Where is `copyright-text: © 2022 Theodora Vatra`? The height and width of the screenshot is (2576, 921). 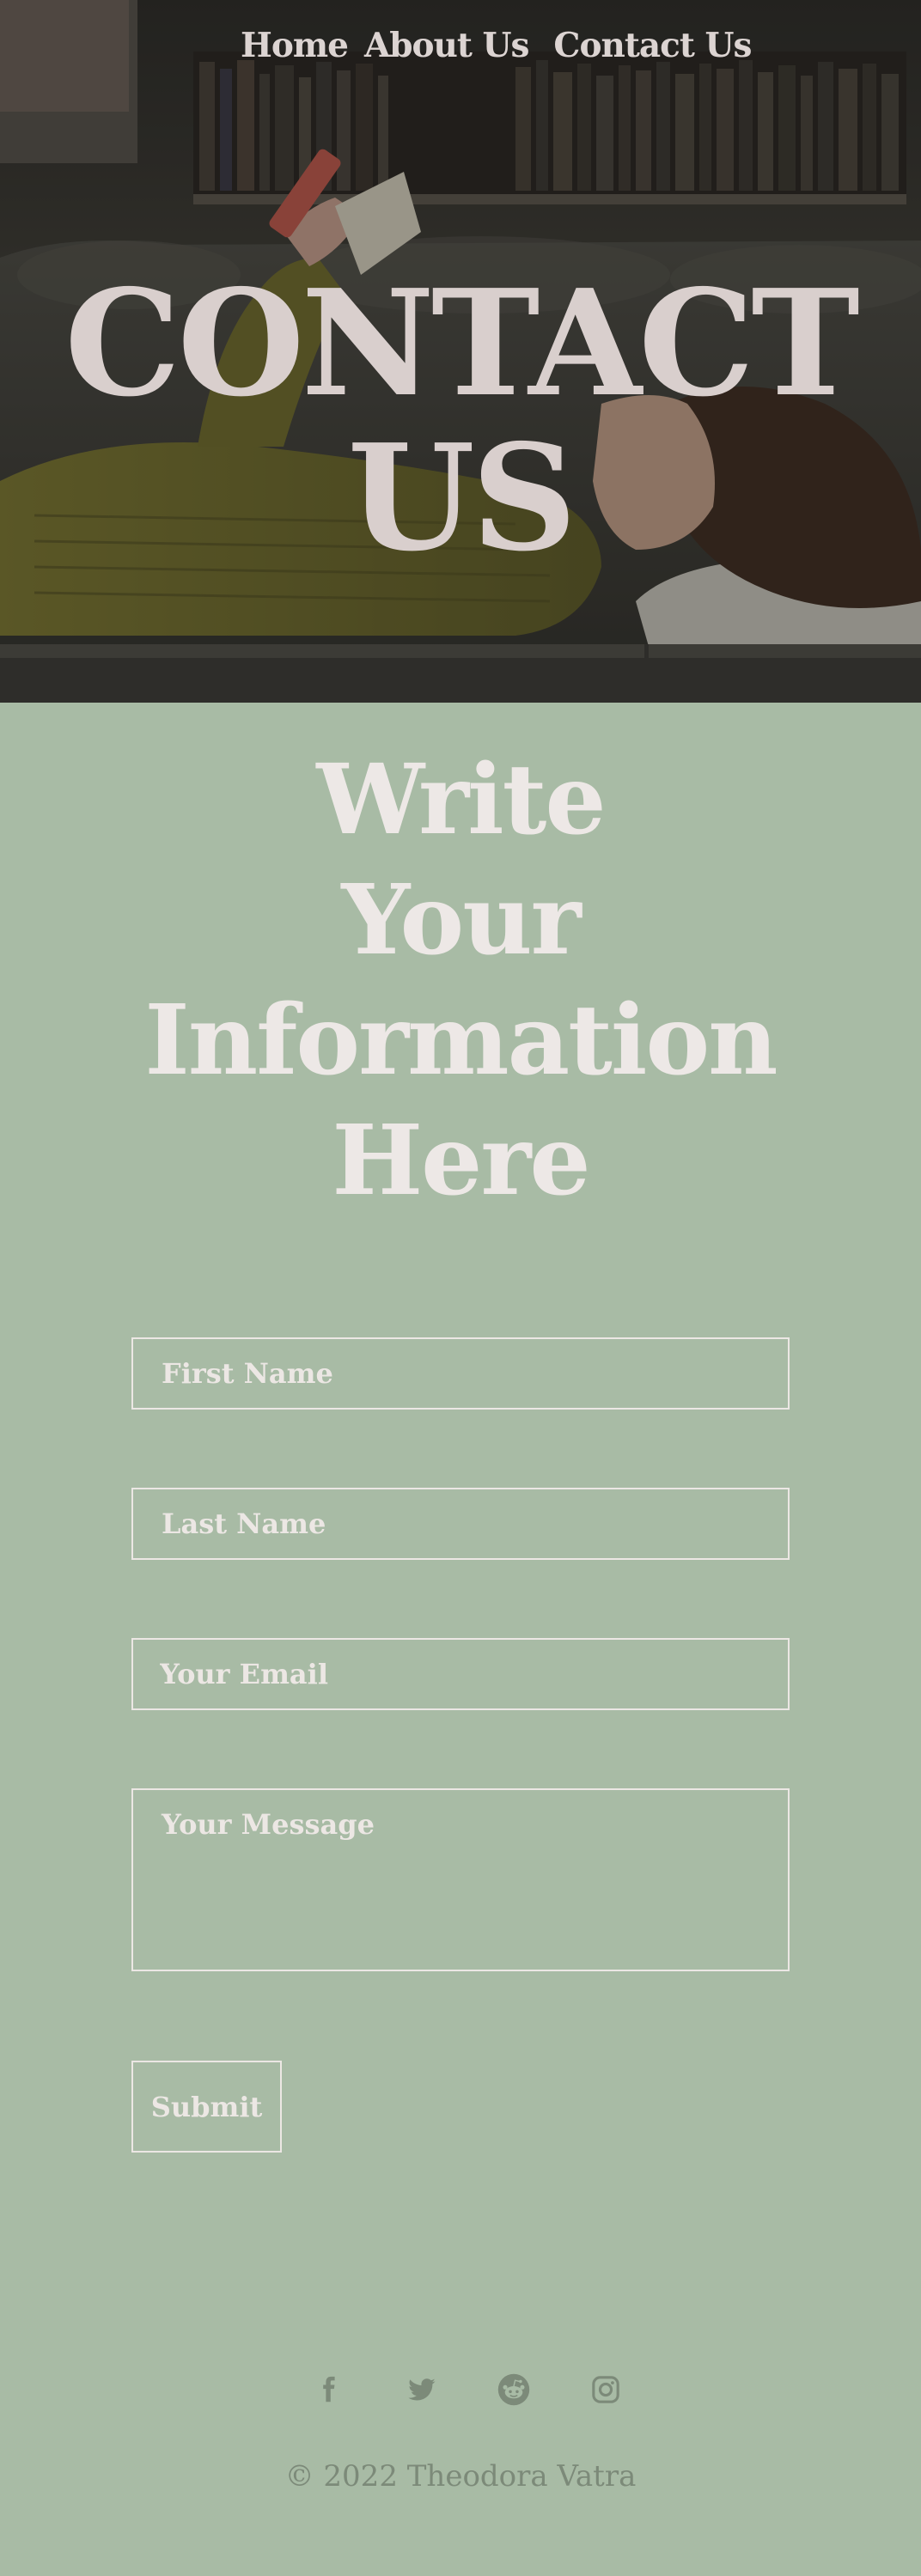 copyright-text: © 2022 Theodora Vatra is located at coordinates (460, 2476).